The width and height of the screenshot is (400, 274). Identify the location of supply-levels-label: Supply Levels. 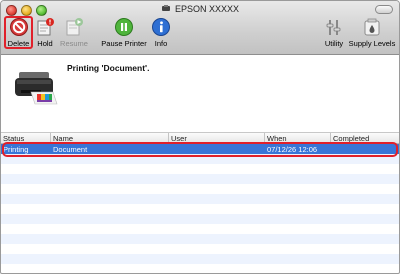
(372, 43).